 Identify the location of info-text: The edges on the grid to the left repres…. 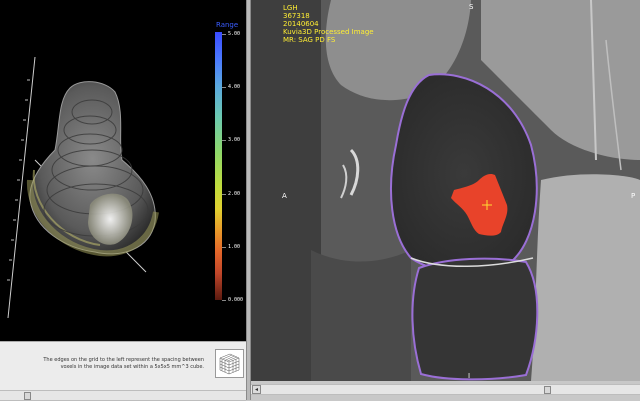
(123, 363).